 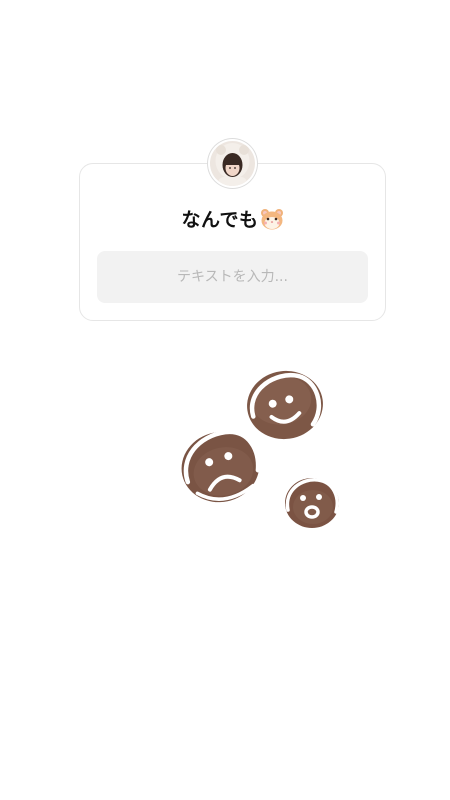 I want to click on cookies-illustration, so click(x=260, y=449).